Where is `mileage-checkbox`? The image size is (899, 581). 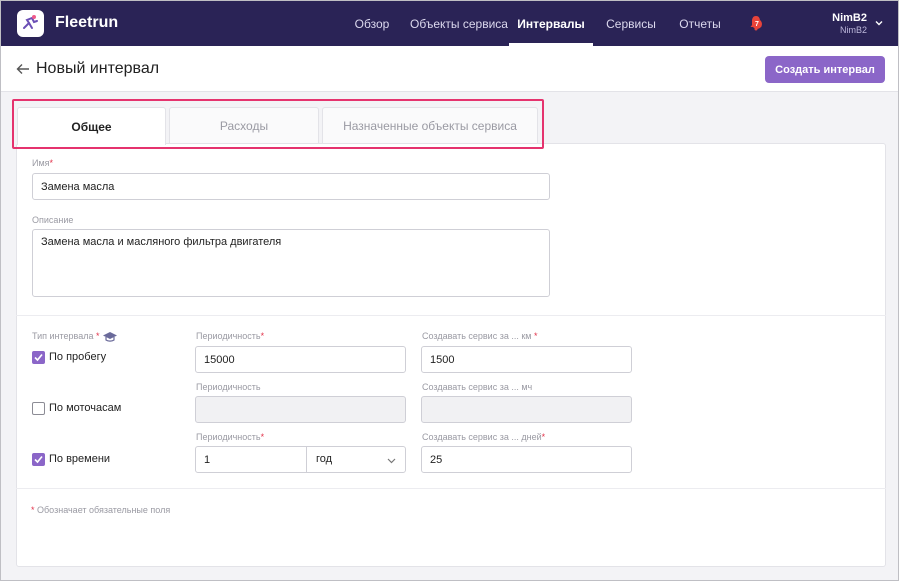
mileage-checkbox is located at coordinates (38, 357).